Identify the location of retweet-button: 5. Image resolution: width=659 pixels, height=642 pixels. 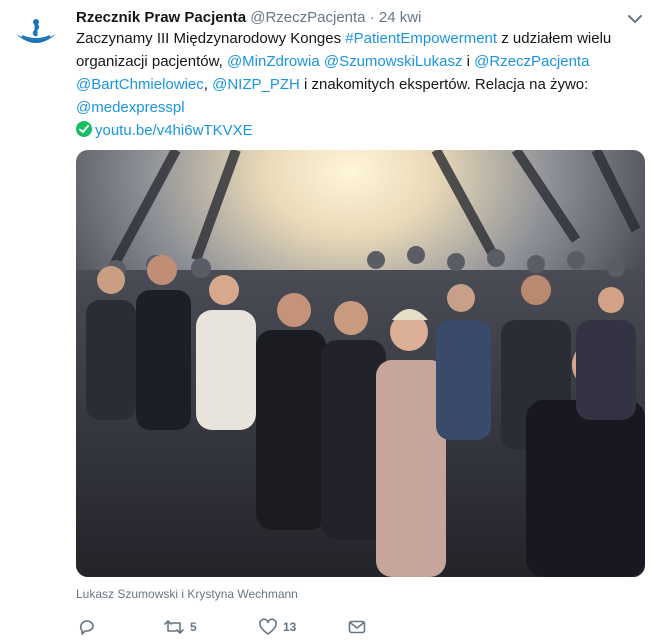
(180, 627).